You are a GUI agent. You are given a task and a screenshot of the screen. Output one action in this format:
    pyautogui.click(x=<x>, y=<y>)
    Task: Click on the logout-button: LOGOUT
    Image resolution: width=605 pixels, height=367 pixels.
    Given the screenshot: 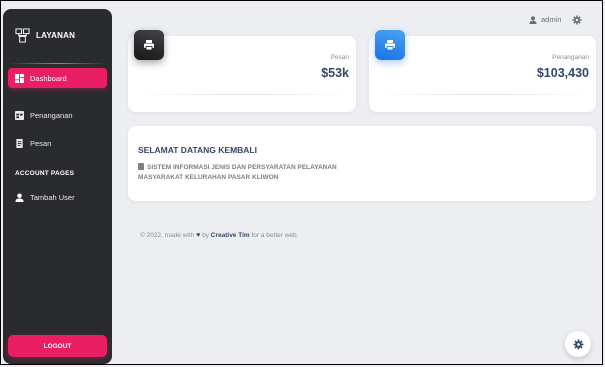 What is the action you would take?
    pyautogui.click(x=57, y=346)
    